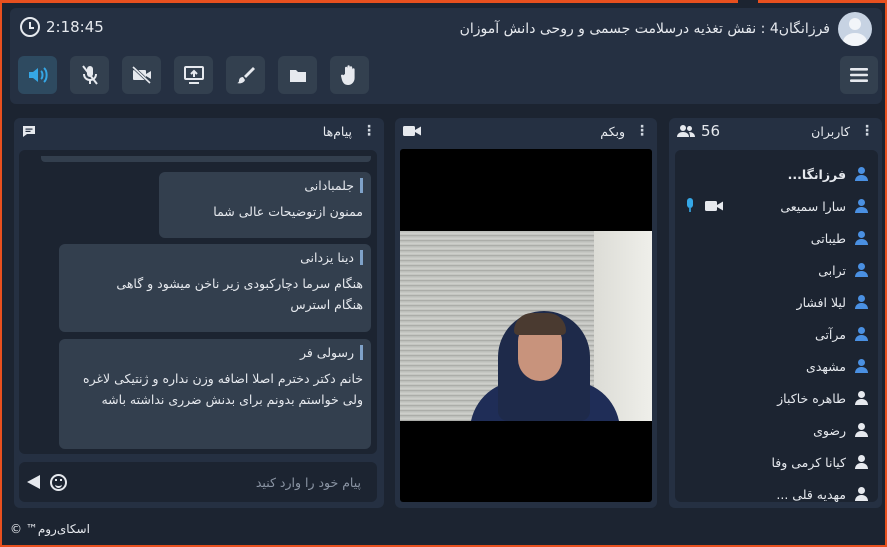  Describe the element at coordinates (828, 238) in the screenshot. I see `user-name: طیباتی` at that location.